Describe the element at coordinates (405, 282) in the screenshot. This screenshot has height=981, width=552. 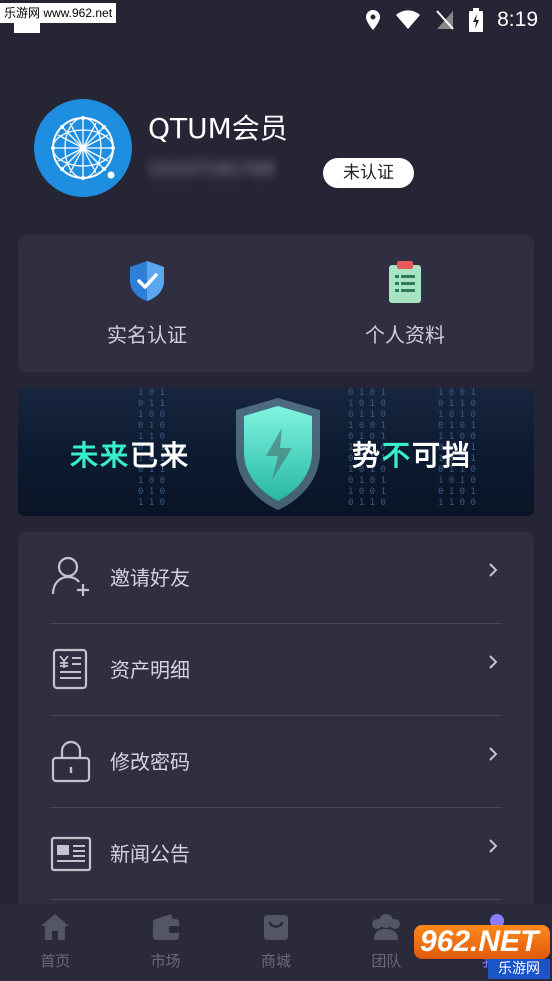
I see `clipboard-icon` at that location.